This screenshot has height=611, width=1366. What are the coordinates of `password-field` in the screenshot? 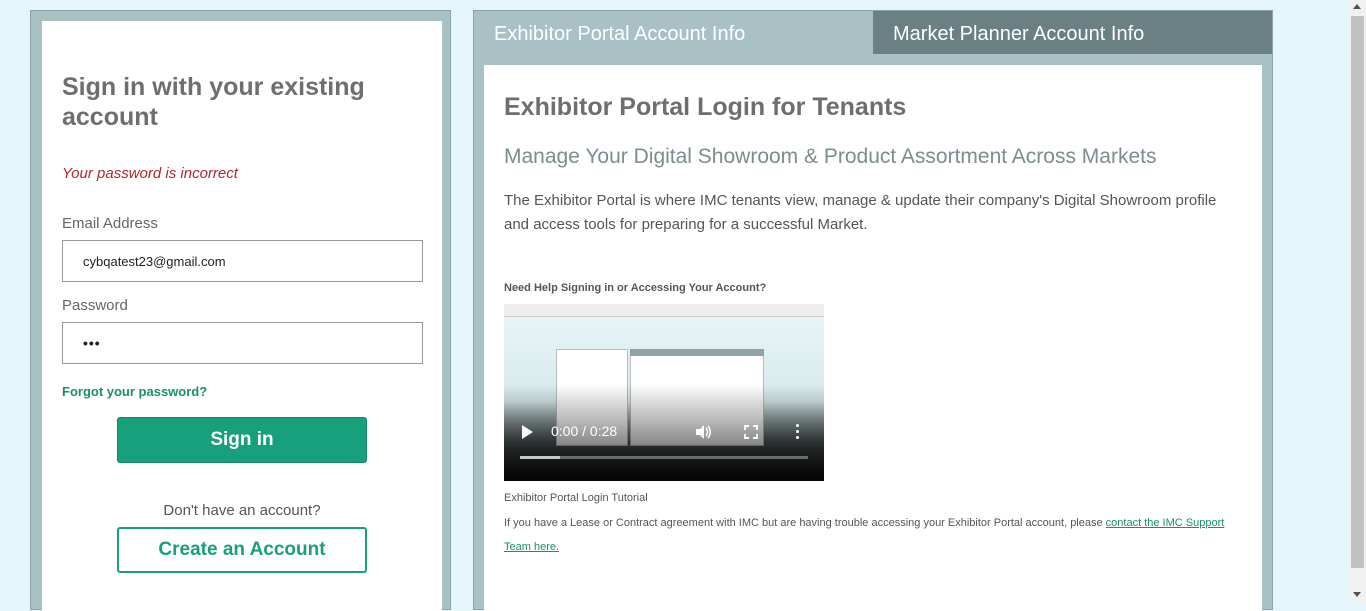 It's located at (242, 343).